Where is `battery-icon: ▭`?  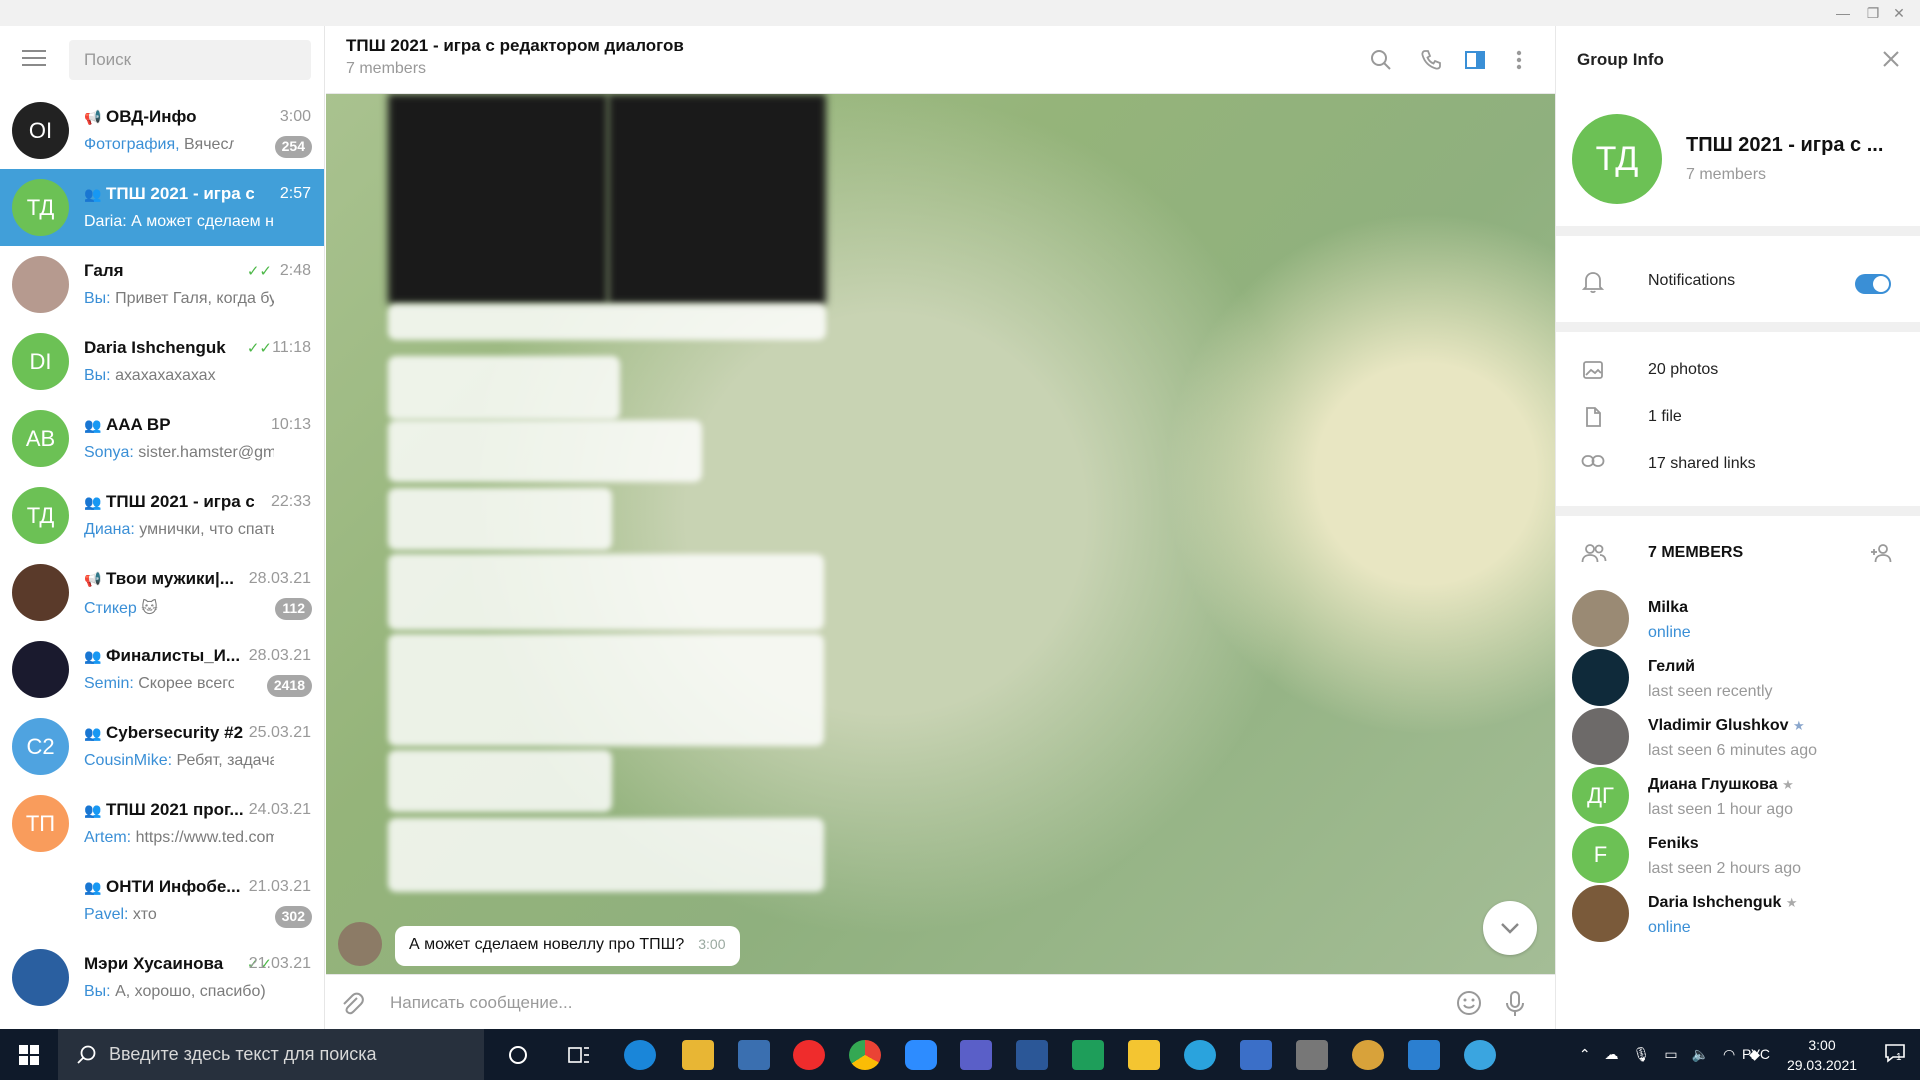 battery-icon: ▭ is located at coordinates (1670, 1054).